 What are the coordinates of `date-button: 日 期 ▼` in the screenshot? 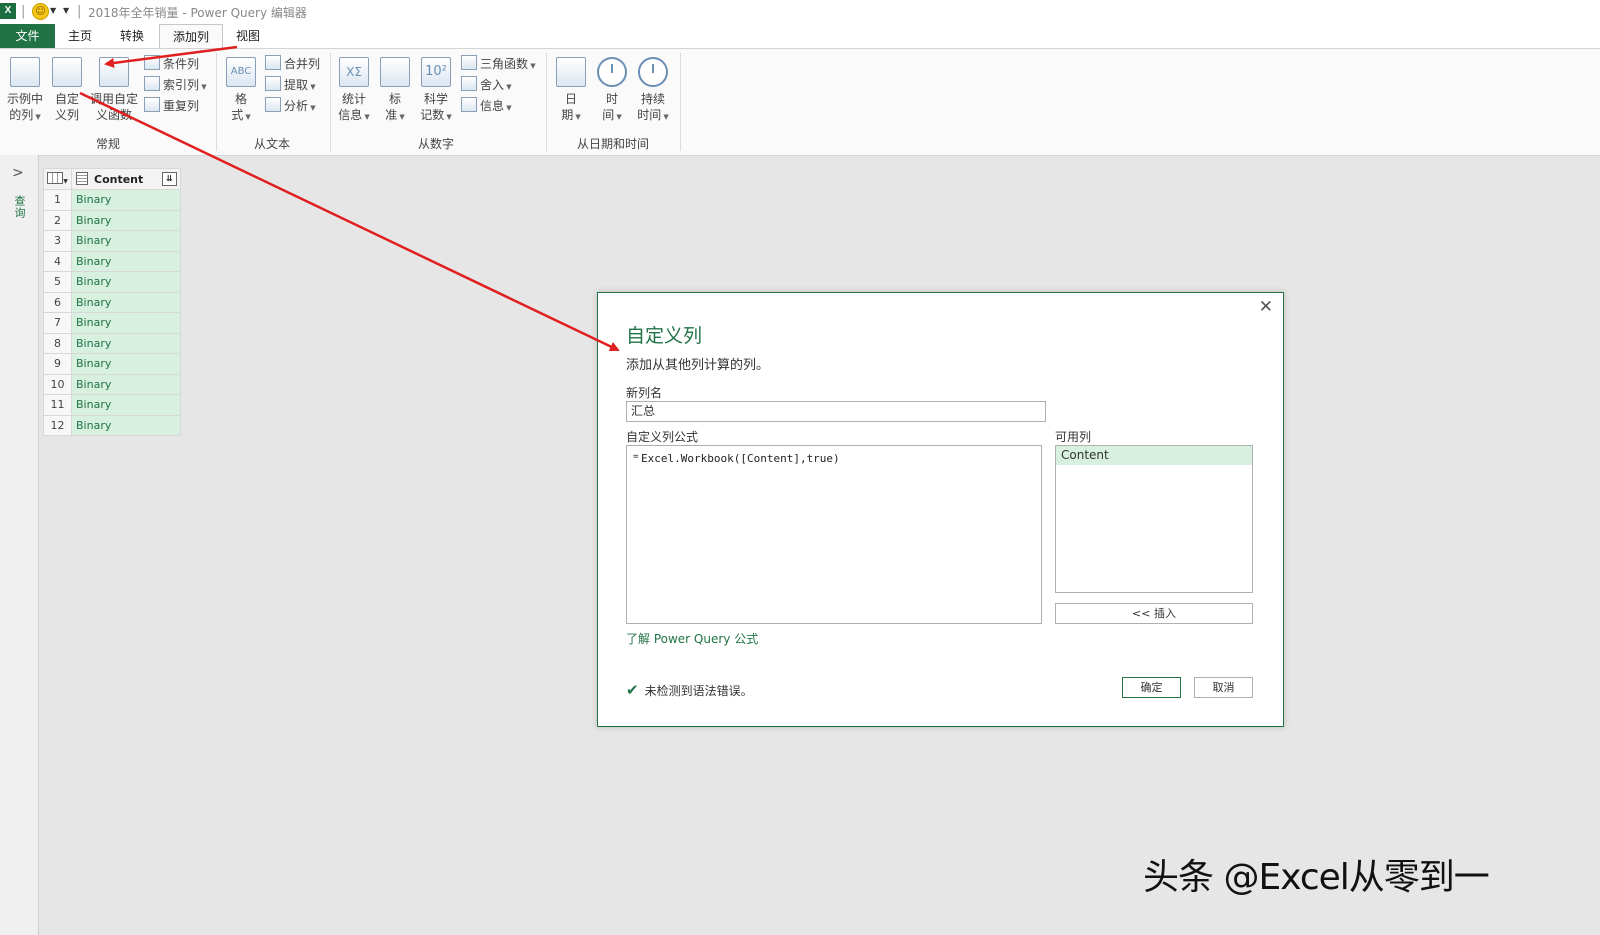 It's located at (571, 91).